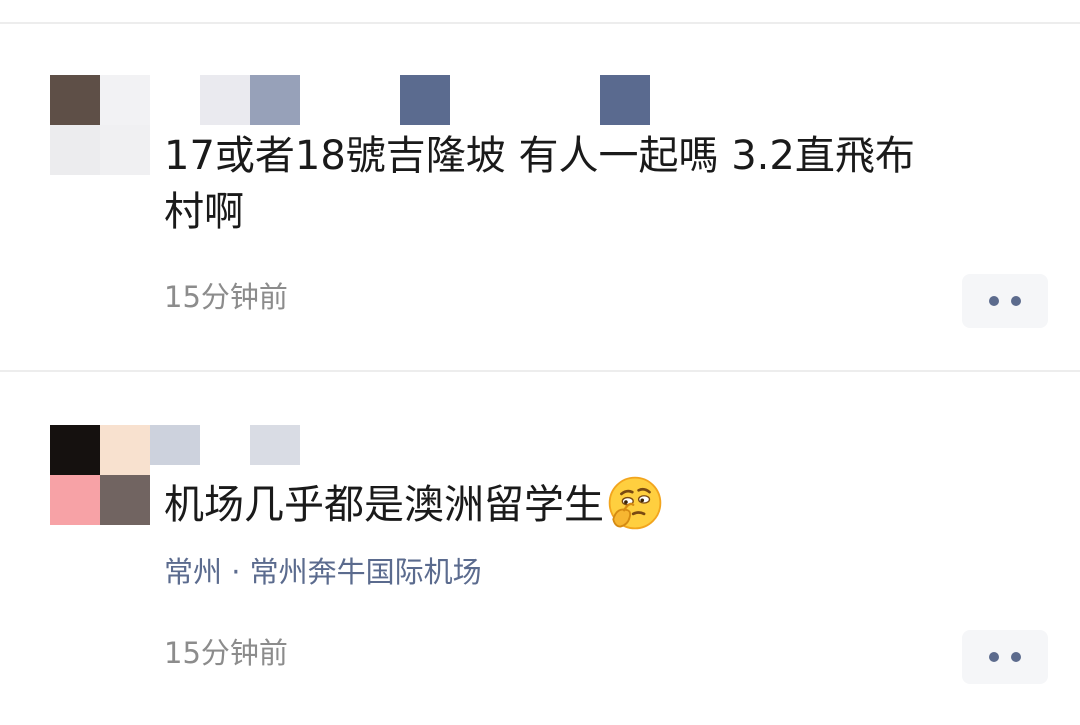 The width and height of the screenshot is (1080, 725). Describe the element at coordinates (204, 212) in the screenshot. I see `post-content-line: 村啊` at that location.